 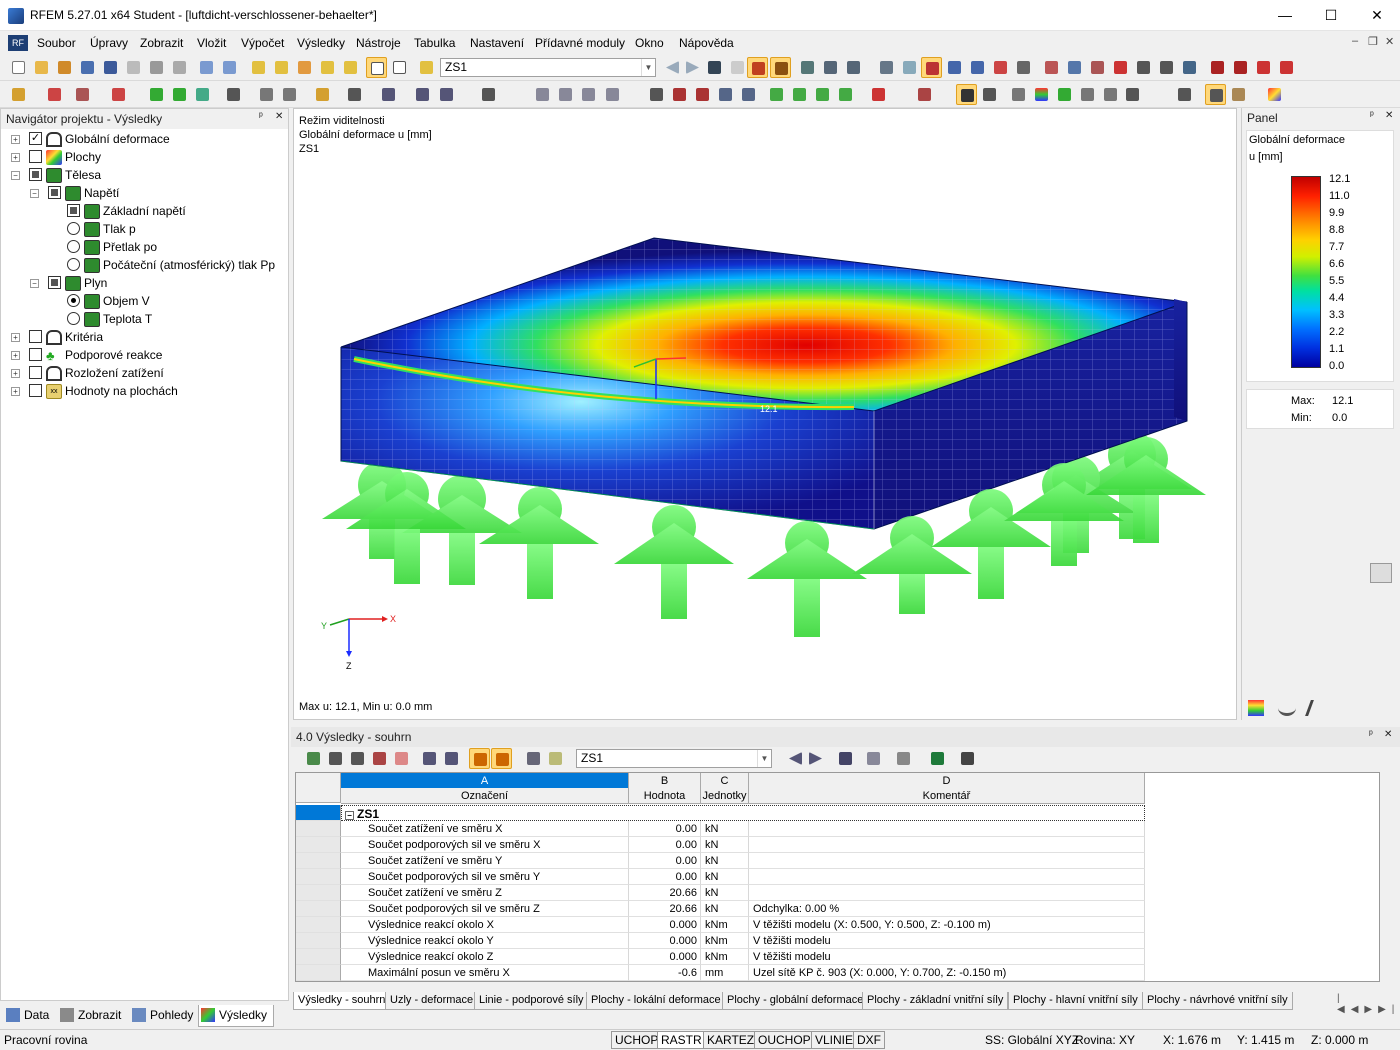 I want to click on table-edit-icon, so click(x=555, y=758).